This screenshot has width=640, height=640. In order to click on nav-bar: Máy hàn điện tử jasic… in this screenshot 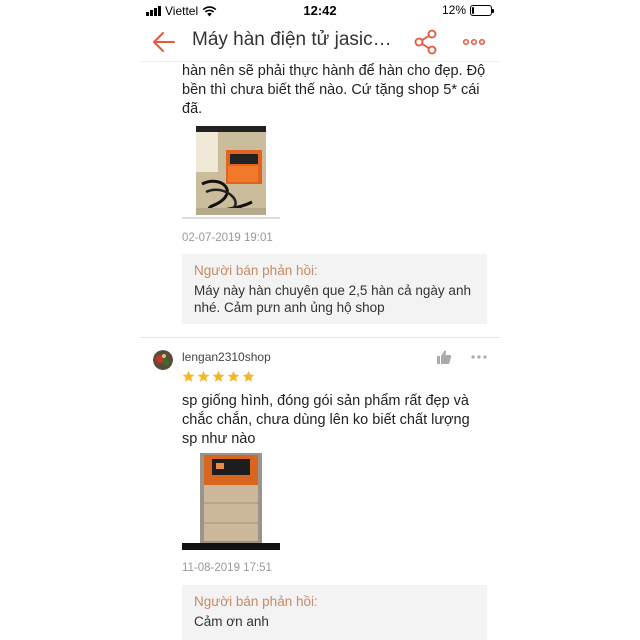, I will do `click(320, 42)`.